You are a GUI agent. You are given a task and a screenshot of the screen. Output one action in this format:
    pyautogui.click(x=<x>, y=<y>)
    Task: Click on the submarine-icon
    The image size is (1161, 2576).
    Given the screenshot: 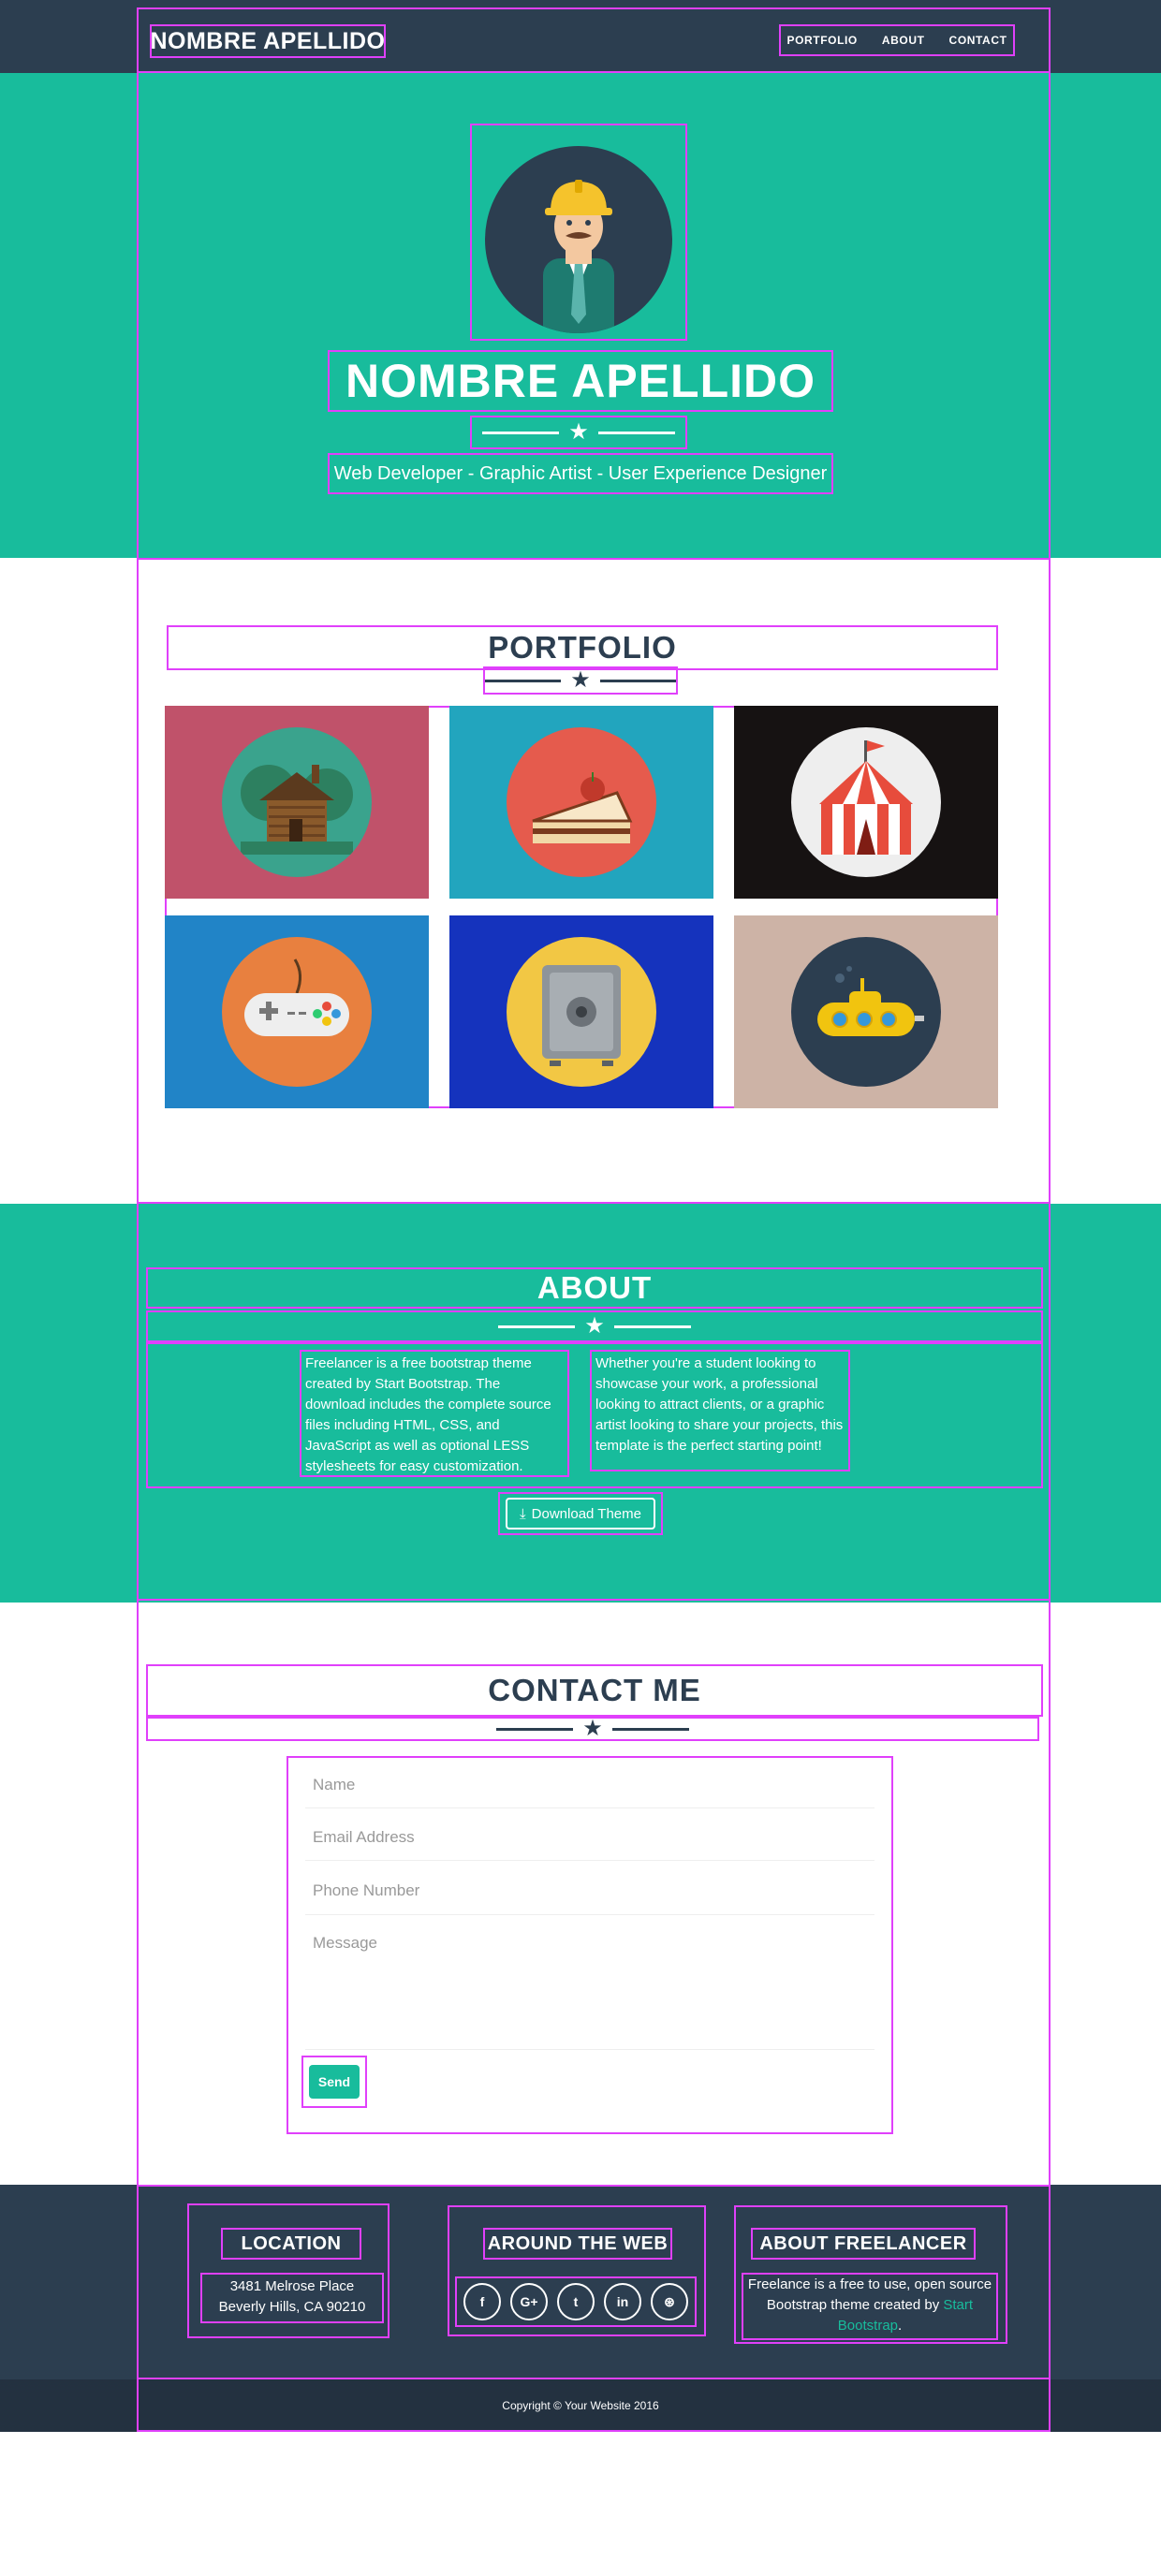 What is the action you would take?
    pyautogui.click(x=866, y=1012)
    